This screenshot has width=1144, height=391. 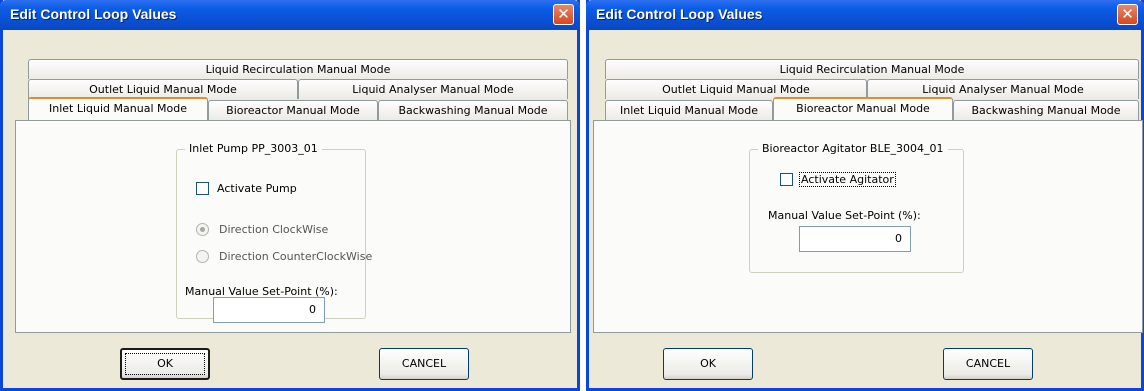 What do you see at coordinates (202, 188) in the screenshot?
I see `activate-pump-checkbox` at bounding box center [202, 188].